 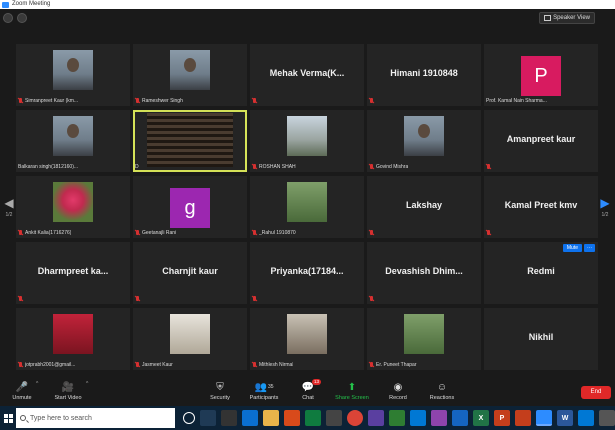 What do you see at coordinates (571, 18) in the screenshot?
I see `speaker-view-label: Speaker View` at bounding box center [571, 18].